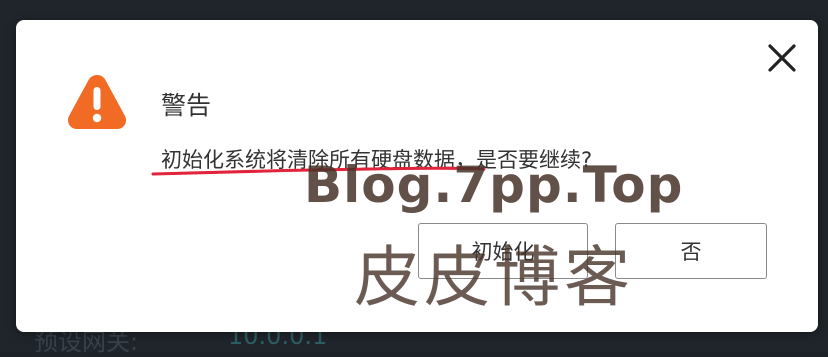  Describe the element at coordinates (494, 277) in the screenshot. I see `watermark-blog-name: 皮皮博客` at that location.